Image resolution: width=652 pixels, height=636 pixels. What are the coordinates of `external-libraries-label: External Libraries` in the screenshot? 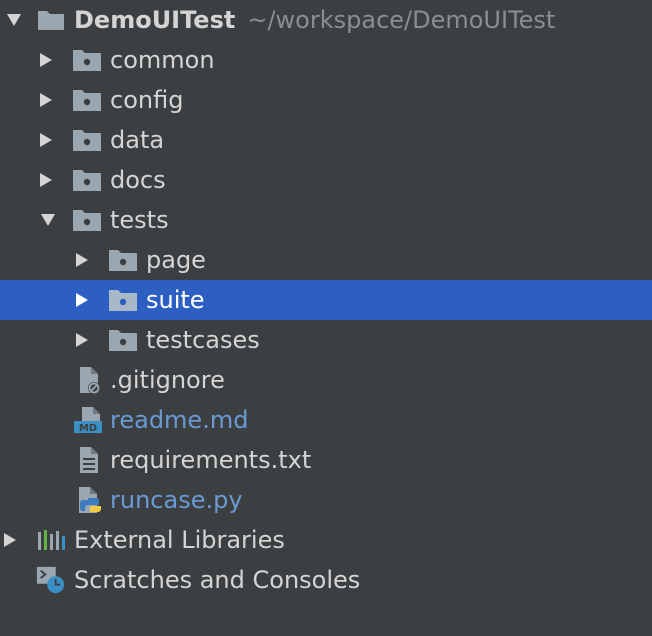 It's located at (179, 540).